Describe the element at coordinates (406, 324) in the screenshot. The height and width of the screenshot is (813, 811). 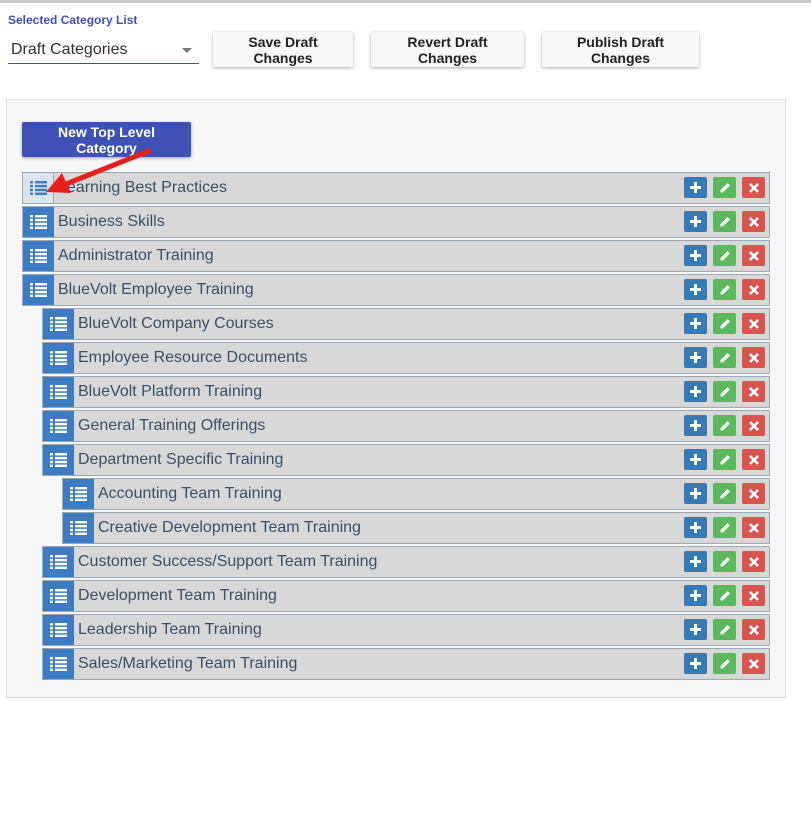
I see `category-row: BlueVolt Company Courses` at that location.